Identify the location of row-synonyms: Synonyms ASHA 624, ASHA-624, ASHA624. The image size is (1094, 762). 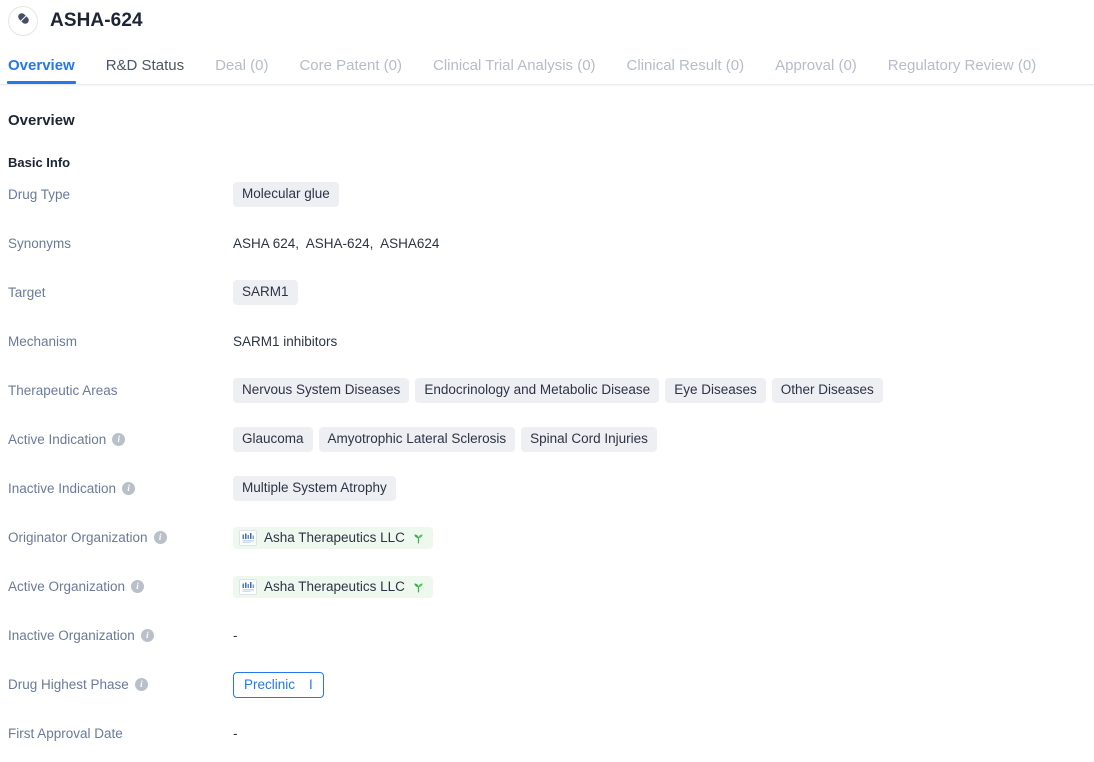
(547, 243).